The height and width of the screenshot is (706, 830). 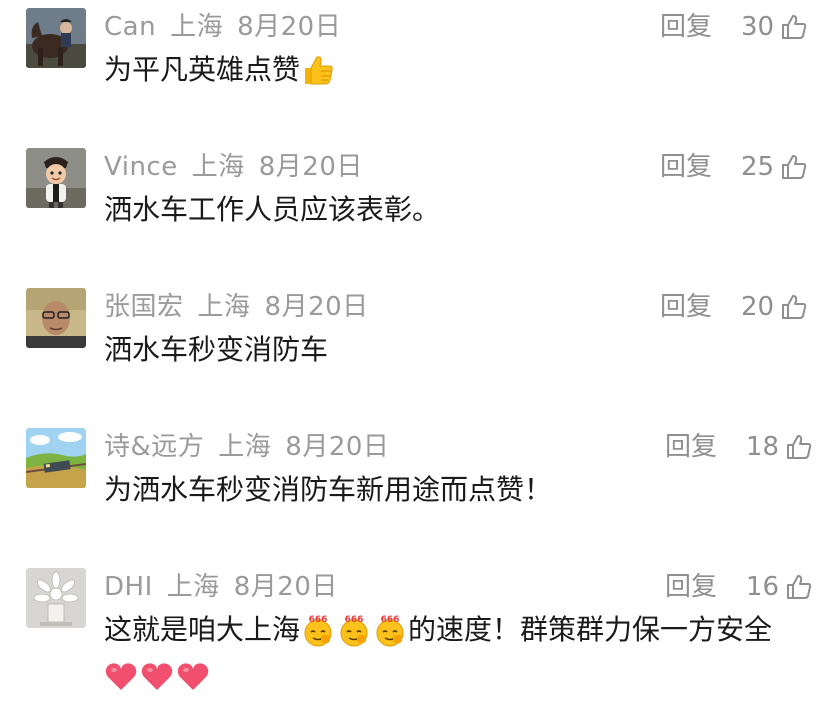 I want to click on like-count: 18, so click(x=763, y=447).